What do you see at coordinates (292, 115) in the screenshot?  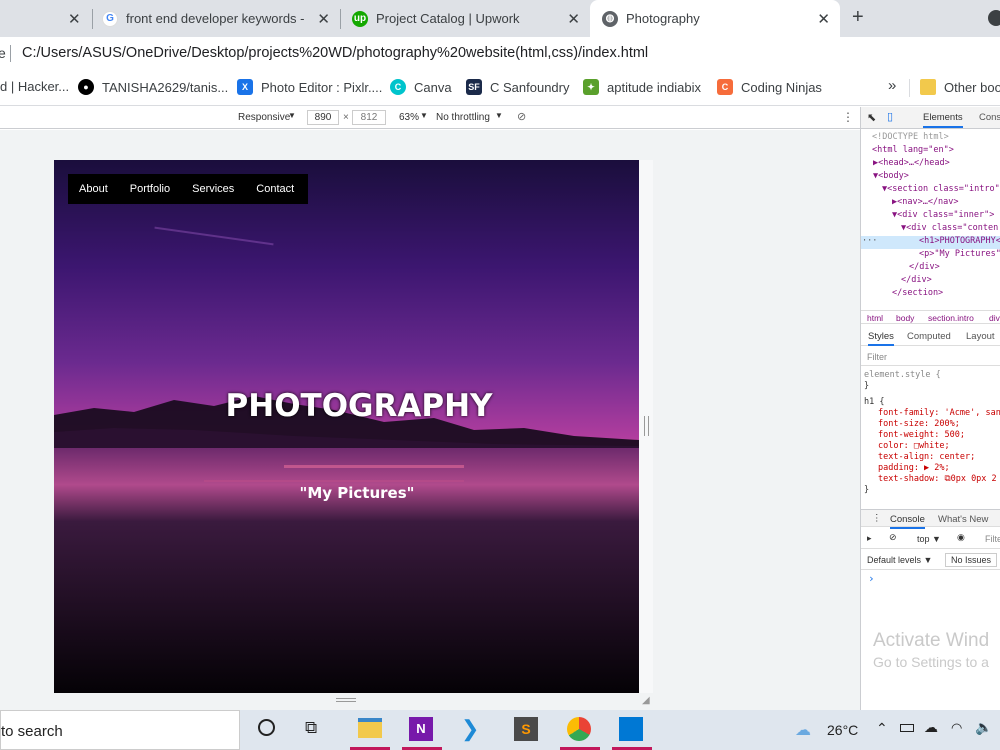 I see `chevron-down-icon: ▼` at bounding box center [292, 115].